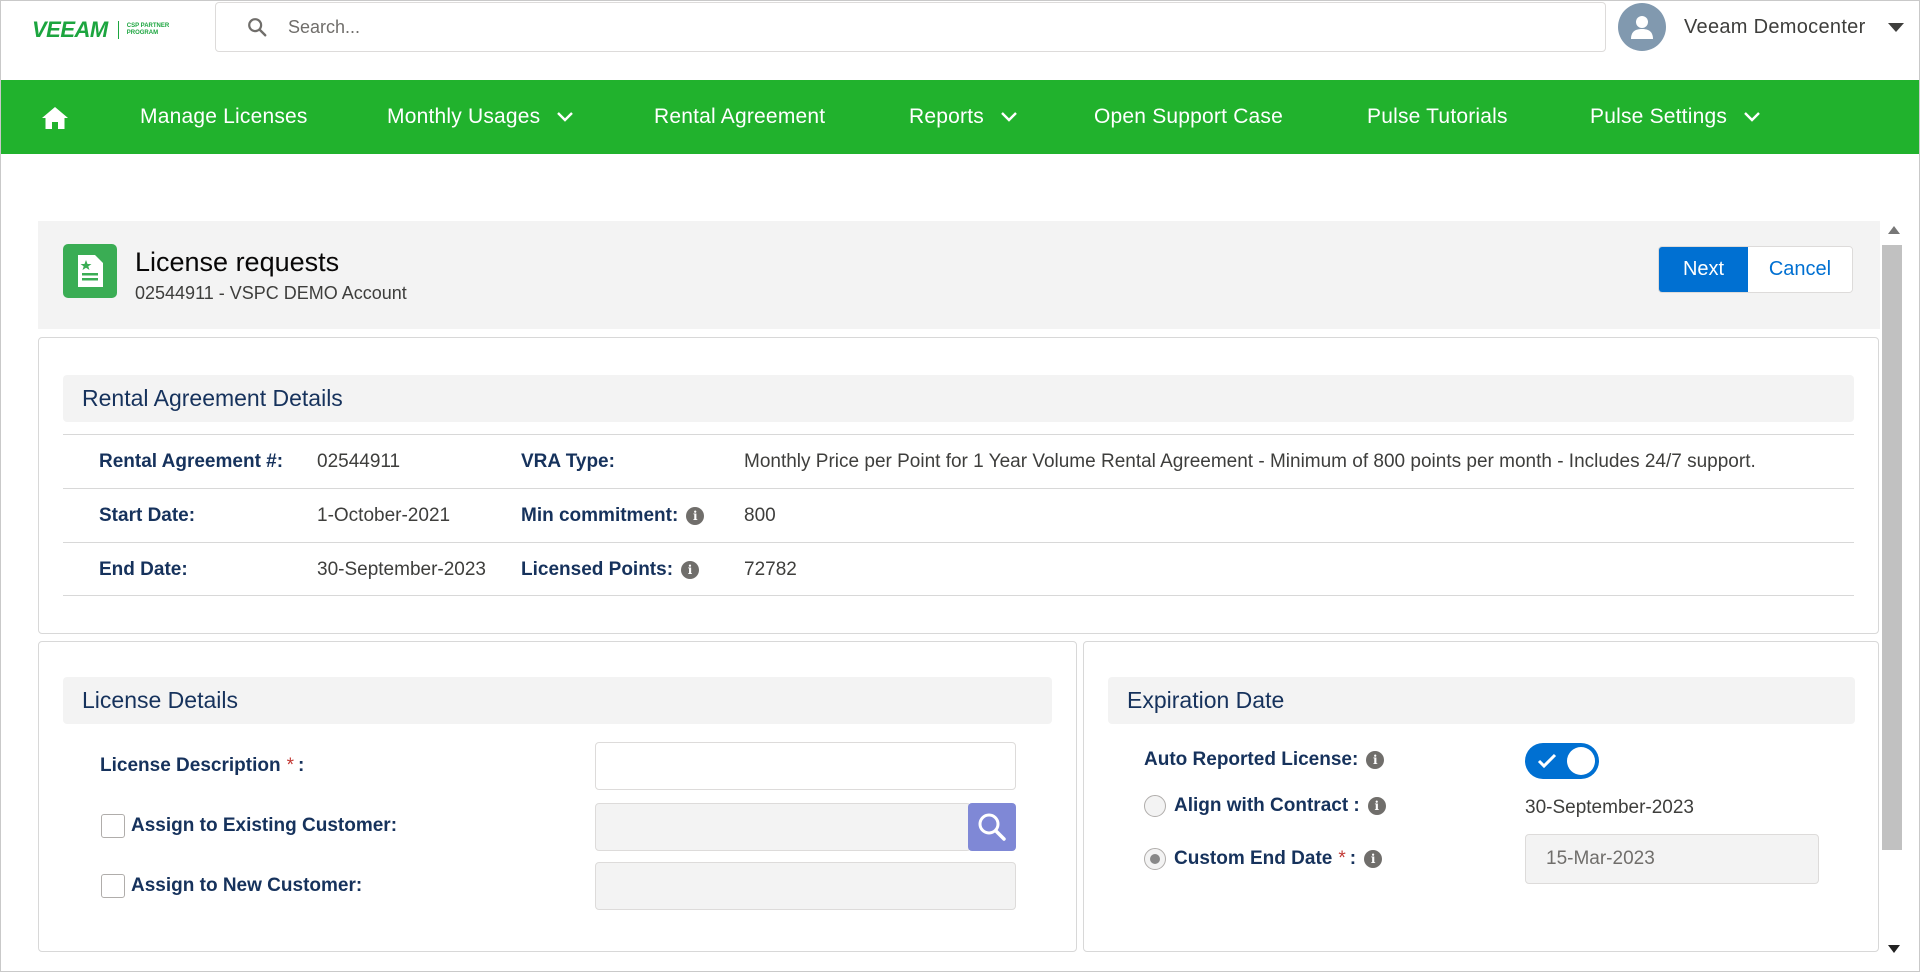 This screenshot has width=1920, height=972. What do you see at coordinates (1672, 859) in the screenshot?
I see `custom-end-date-input: 15-Mar-2023` at bounding box center [1672, 859].